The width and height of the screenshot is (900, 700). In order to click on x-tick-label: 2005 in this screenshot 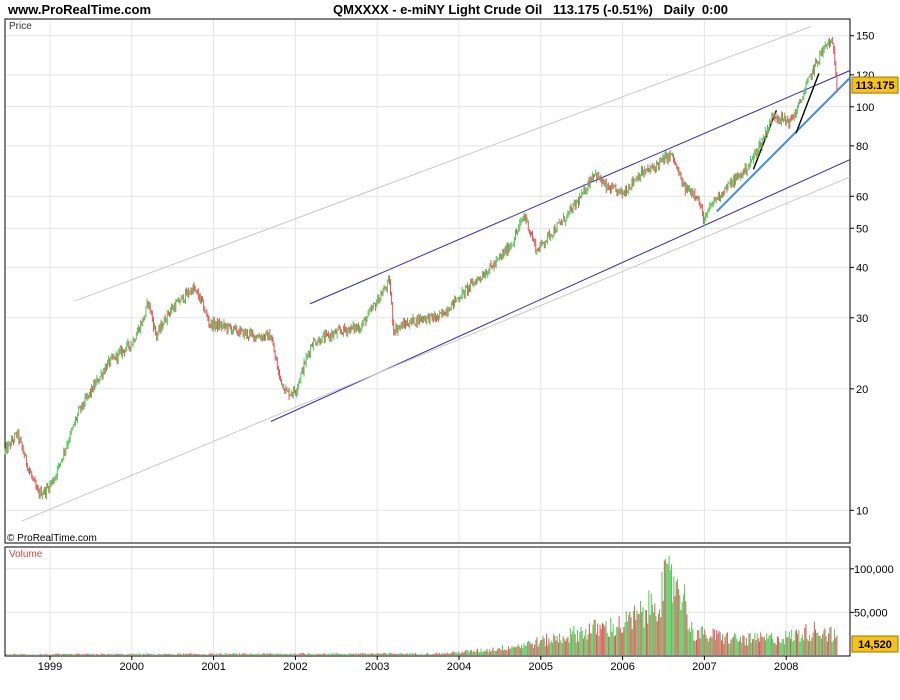, I will do `click(541, 667)`.